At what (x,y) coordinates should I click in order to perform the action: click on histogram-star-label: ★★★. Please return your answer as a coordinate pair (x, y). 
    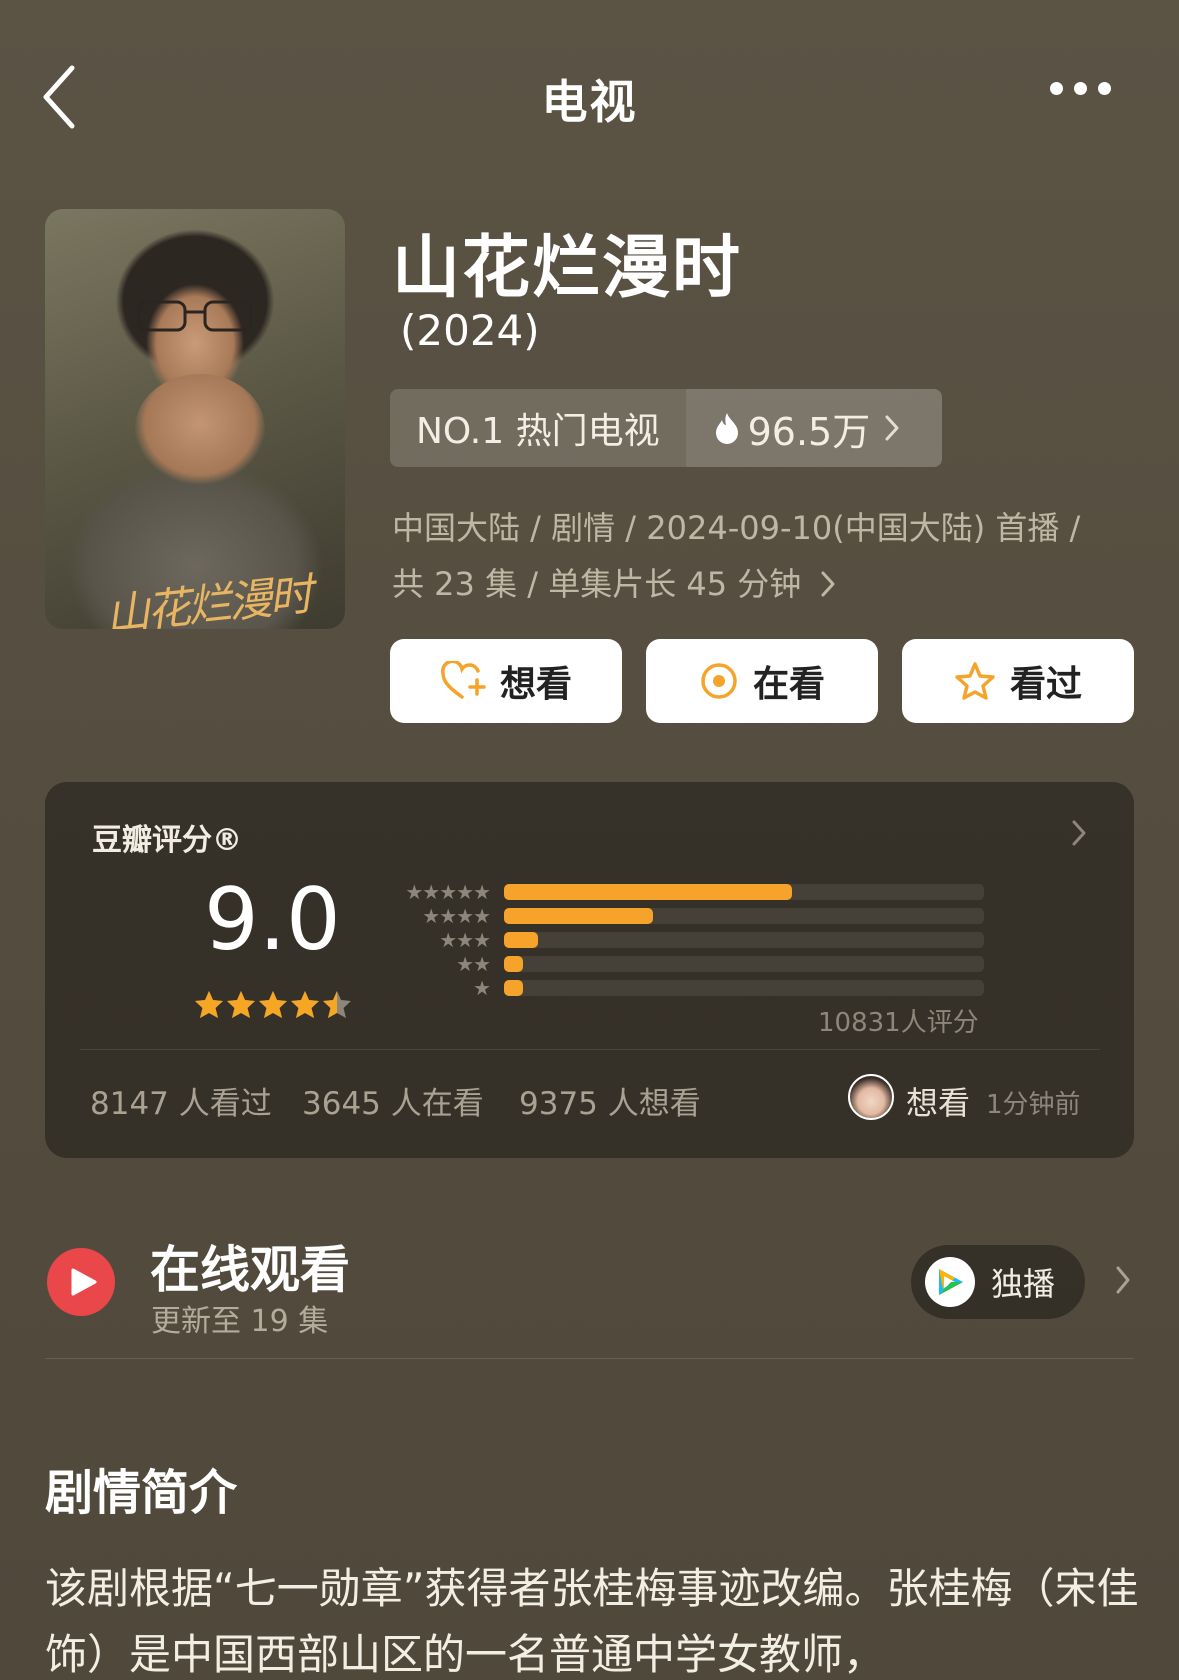
    Looking at the image, I should click on (465, 940).